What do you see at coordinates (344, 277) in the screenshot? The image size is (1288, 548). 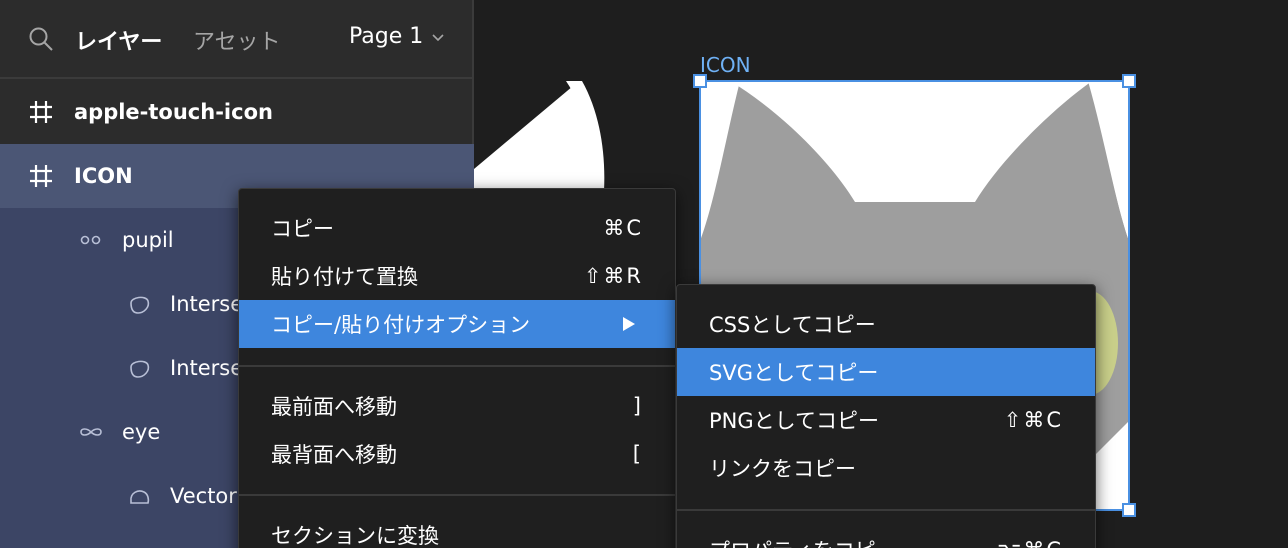 I see `menu-item-label: 貼り付けて置換` at bounding box center [344, 277].